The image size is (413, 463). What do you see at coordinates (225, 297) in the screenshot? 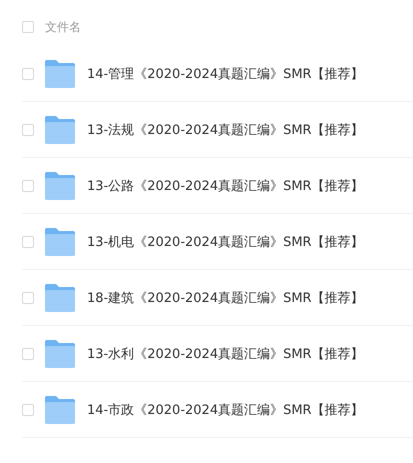
I see `file-name: 18-建筑《2020-2024真题汇编》SMR【推荐】` at bounding box center [225, 297].